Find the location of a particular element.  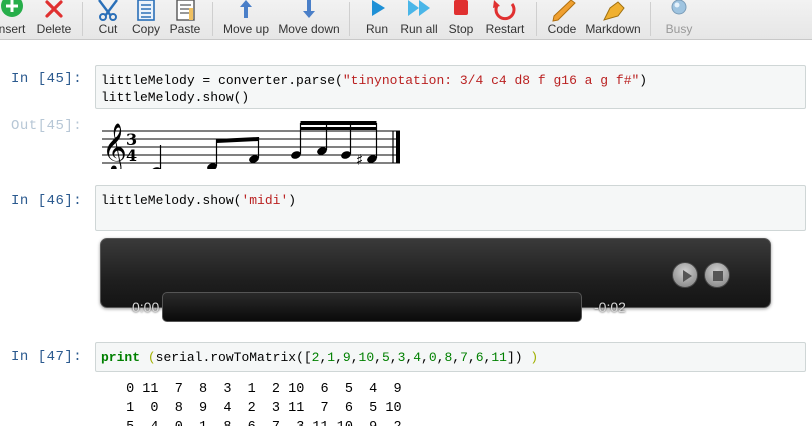

stop-playback-button is located at coordinates (717, 275).